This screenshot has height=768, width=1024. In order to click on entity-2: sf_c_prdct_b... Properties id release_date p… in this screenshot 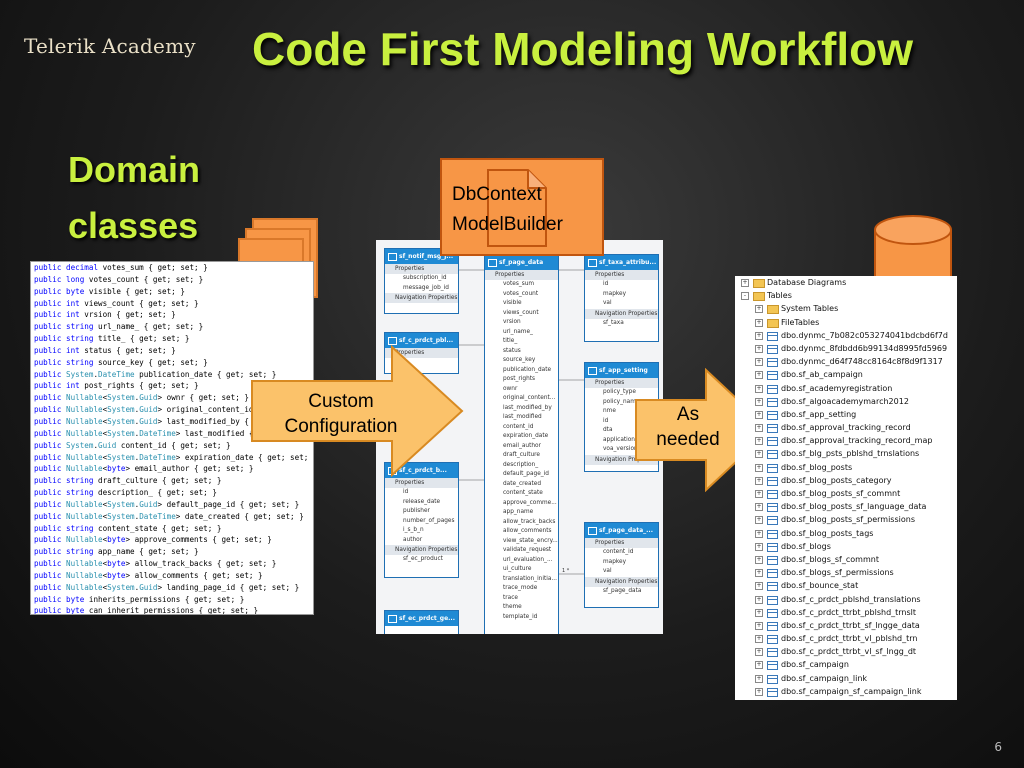, I will do `click(421, 520)`.